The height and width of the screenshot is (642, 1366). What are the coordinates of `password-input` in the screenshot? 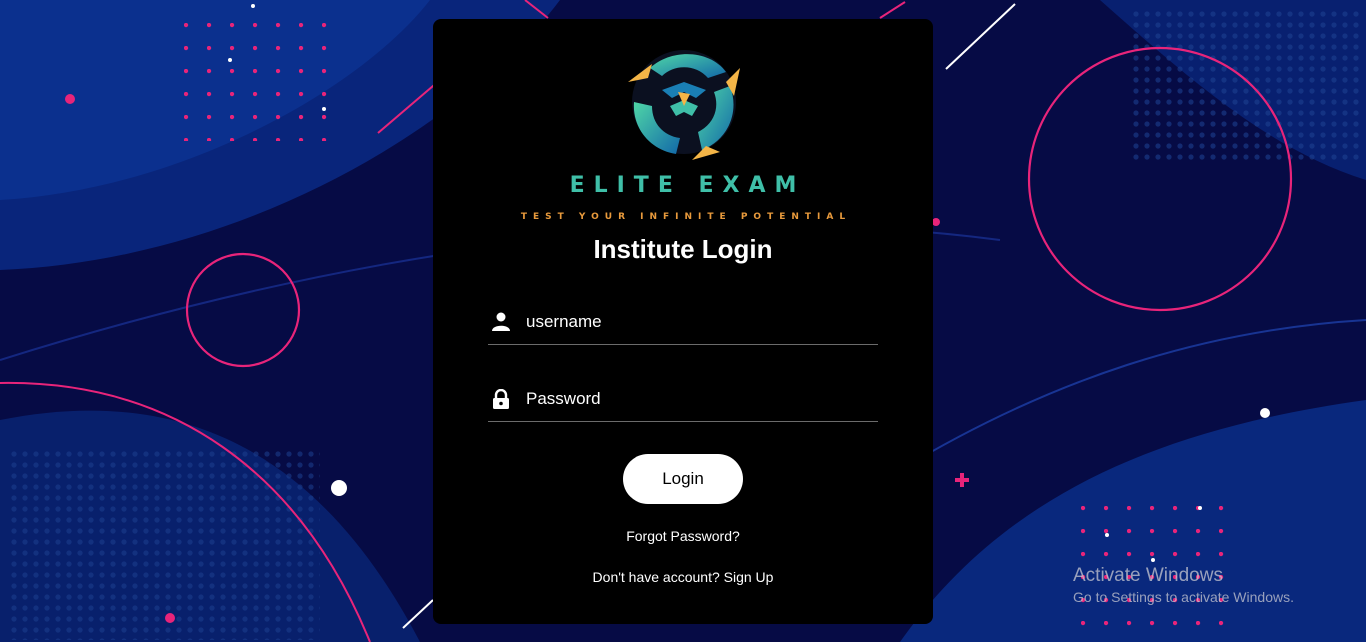 It's located at (696, 399).